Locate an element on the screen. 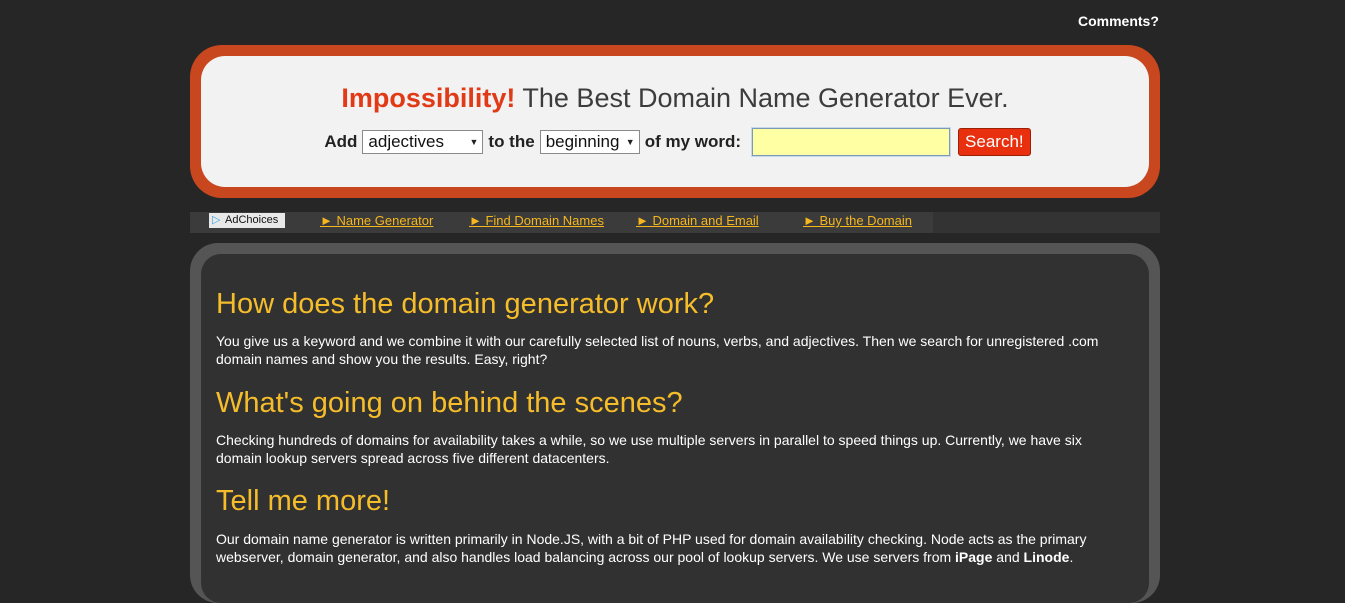 This screenshot has width=1345, height=603. search-button: Search! is located at coordinates (994, 142).